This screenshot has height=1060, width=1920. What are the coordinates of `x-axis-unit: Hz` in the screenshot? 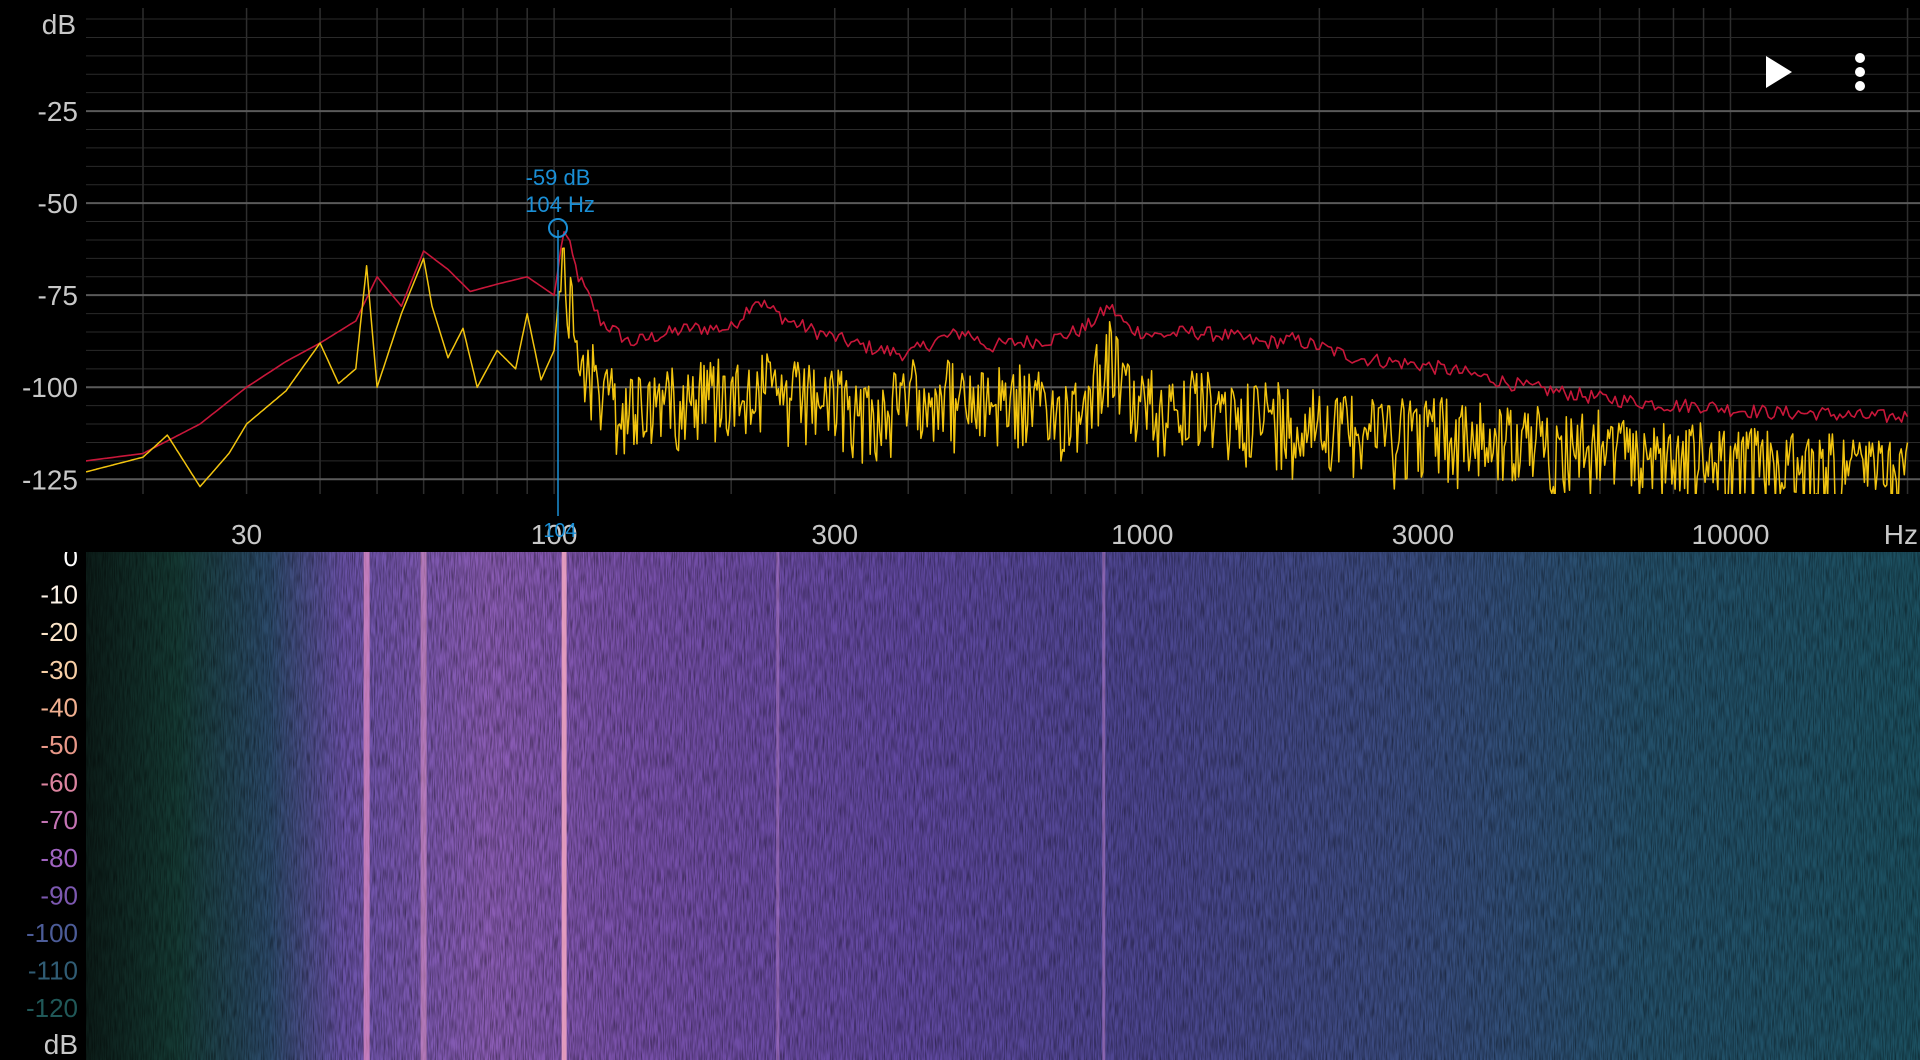 It's located at (1901, 534).